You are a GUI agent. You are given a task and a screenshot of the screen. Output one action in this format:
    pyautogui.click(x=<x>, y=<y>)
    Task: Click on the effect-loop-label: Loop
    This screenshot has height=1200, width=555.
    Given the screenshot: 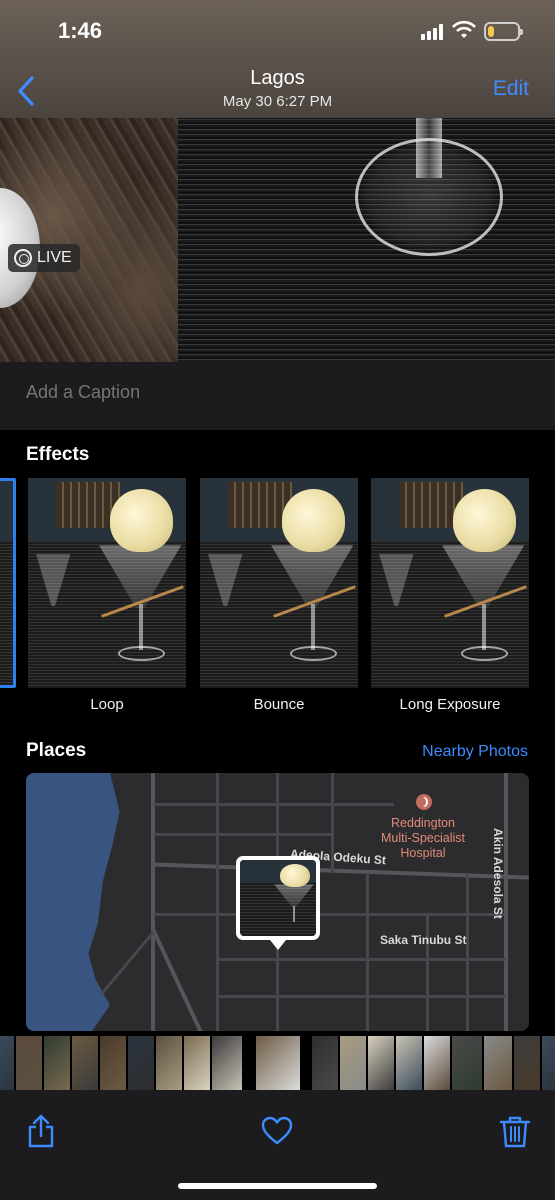 What is the action you would take?
    pyautogui.click(x=107, y=704)
    